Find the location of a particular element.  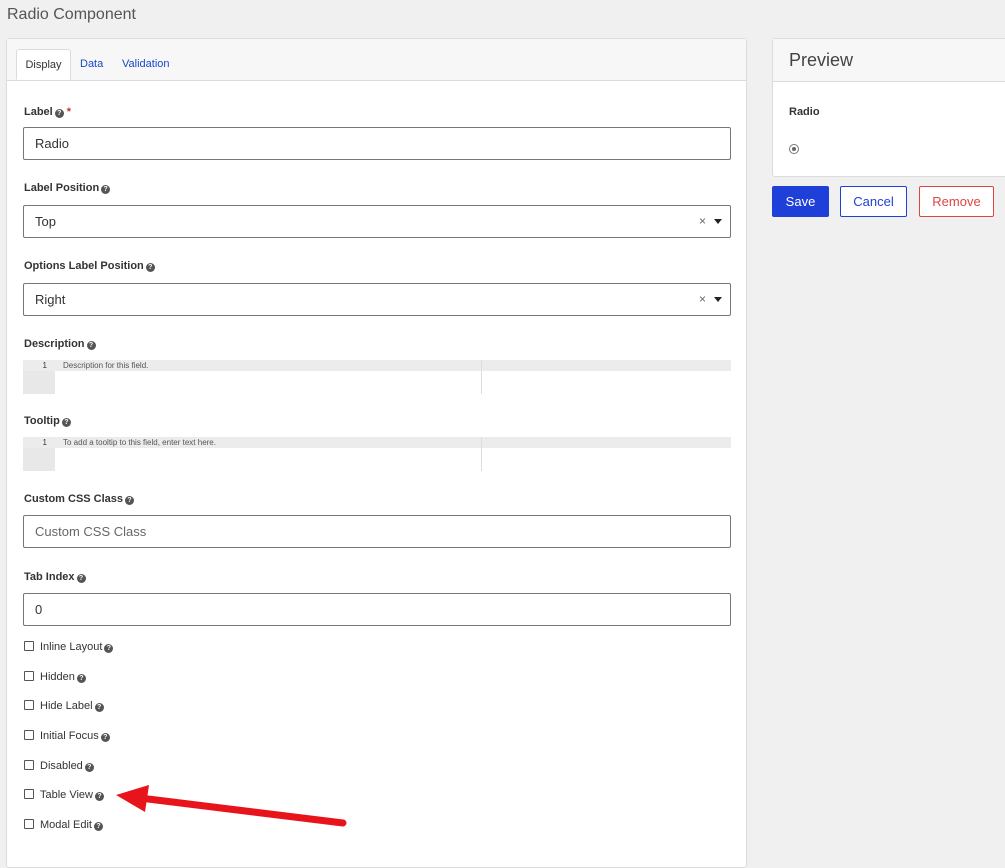

table-view-checkbox: Table View? is located at coordinates (64, 795).